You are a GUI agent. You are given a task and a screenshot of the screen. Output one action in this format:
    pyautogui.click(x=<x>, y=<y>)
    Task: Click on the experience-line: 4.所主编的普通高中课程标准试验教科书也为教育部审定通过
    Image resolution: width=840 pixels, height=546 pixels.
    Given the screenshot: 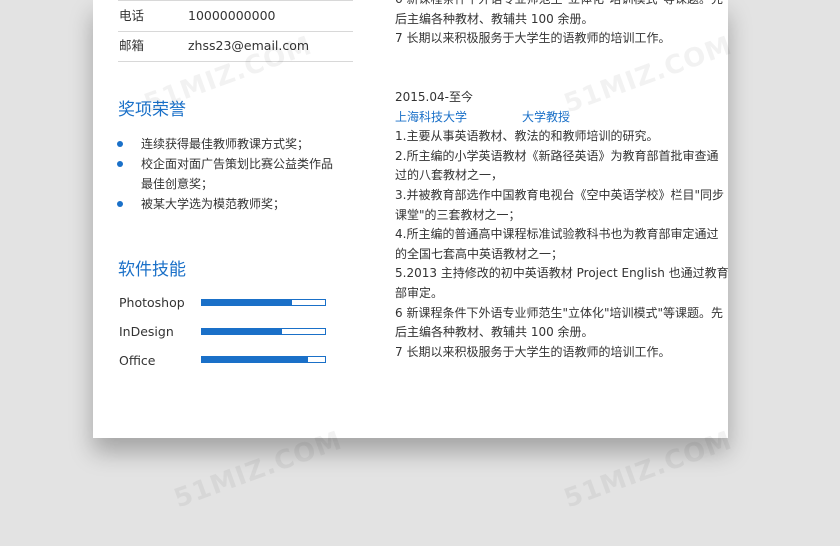 What is the action you would take?
    pyautogui.click(x=557, y=234)
    